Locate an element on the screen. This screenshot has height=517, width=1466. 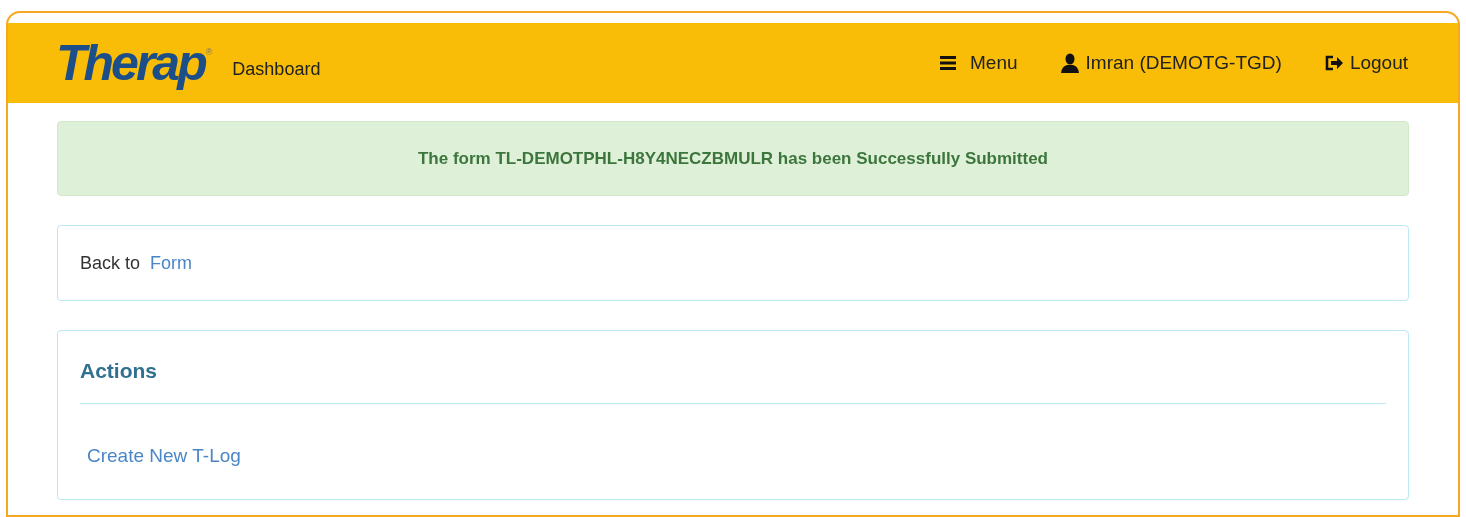
logout-link: Logout is located at coordinates (1365, 63).